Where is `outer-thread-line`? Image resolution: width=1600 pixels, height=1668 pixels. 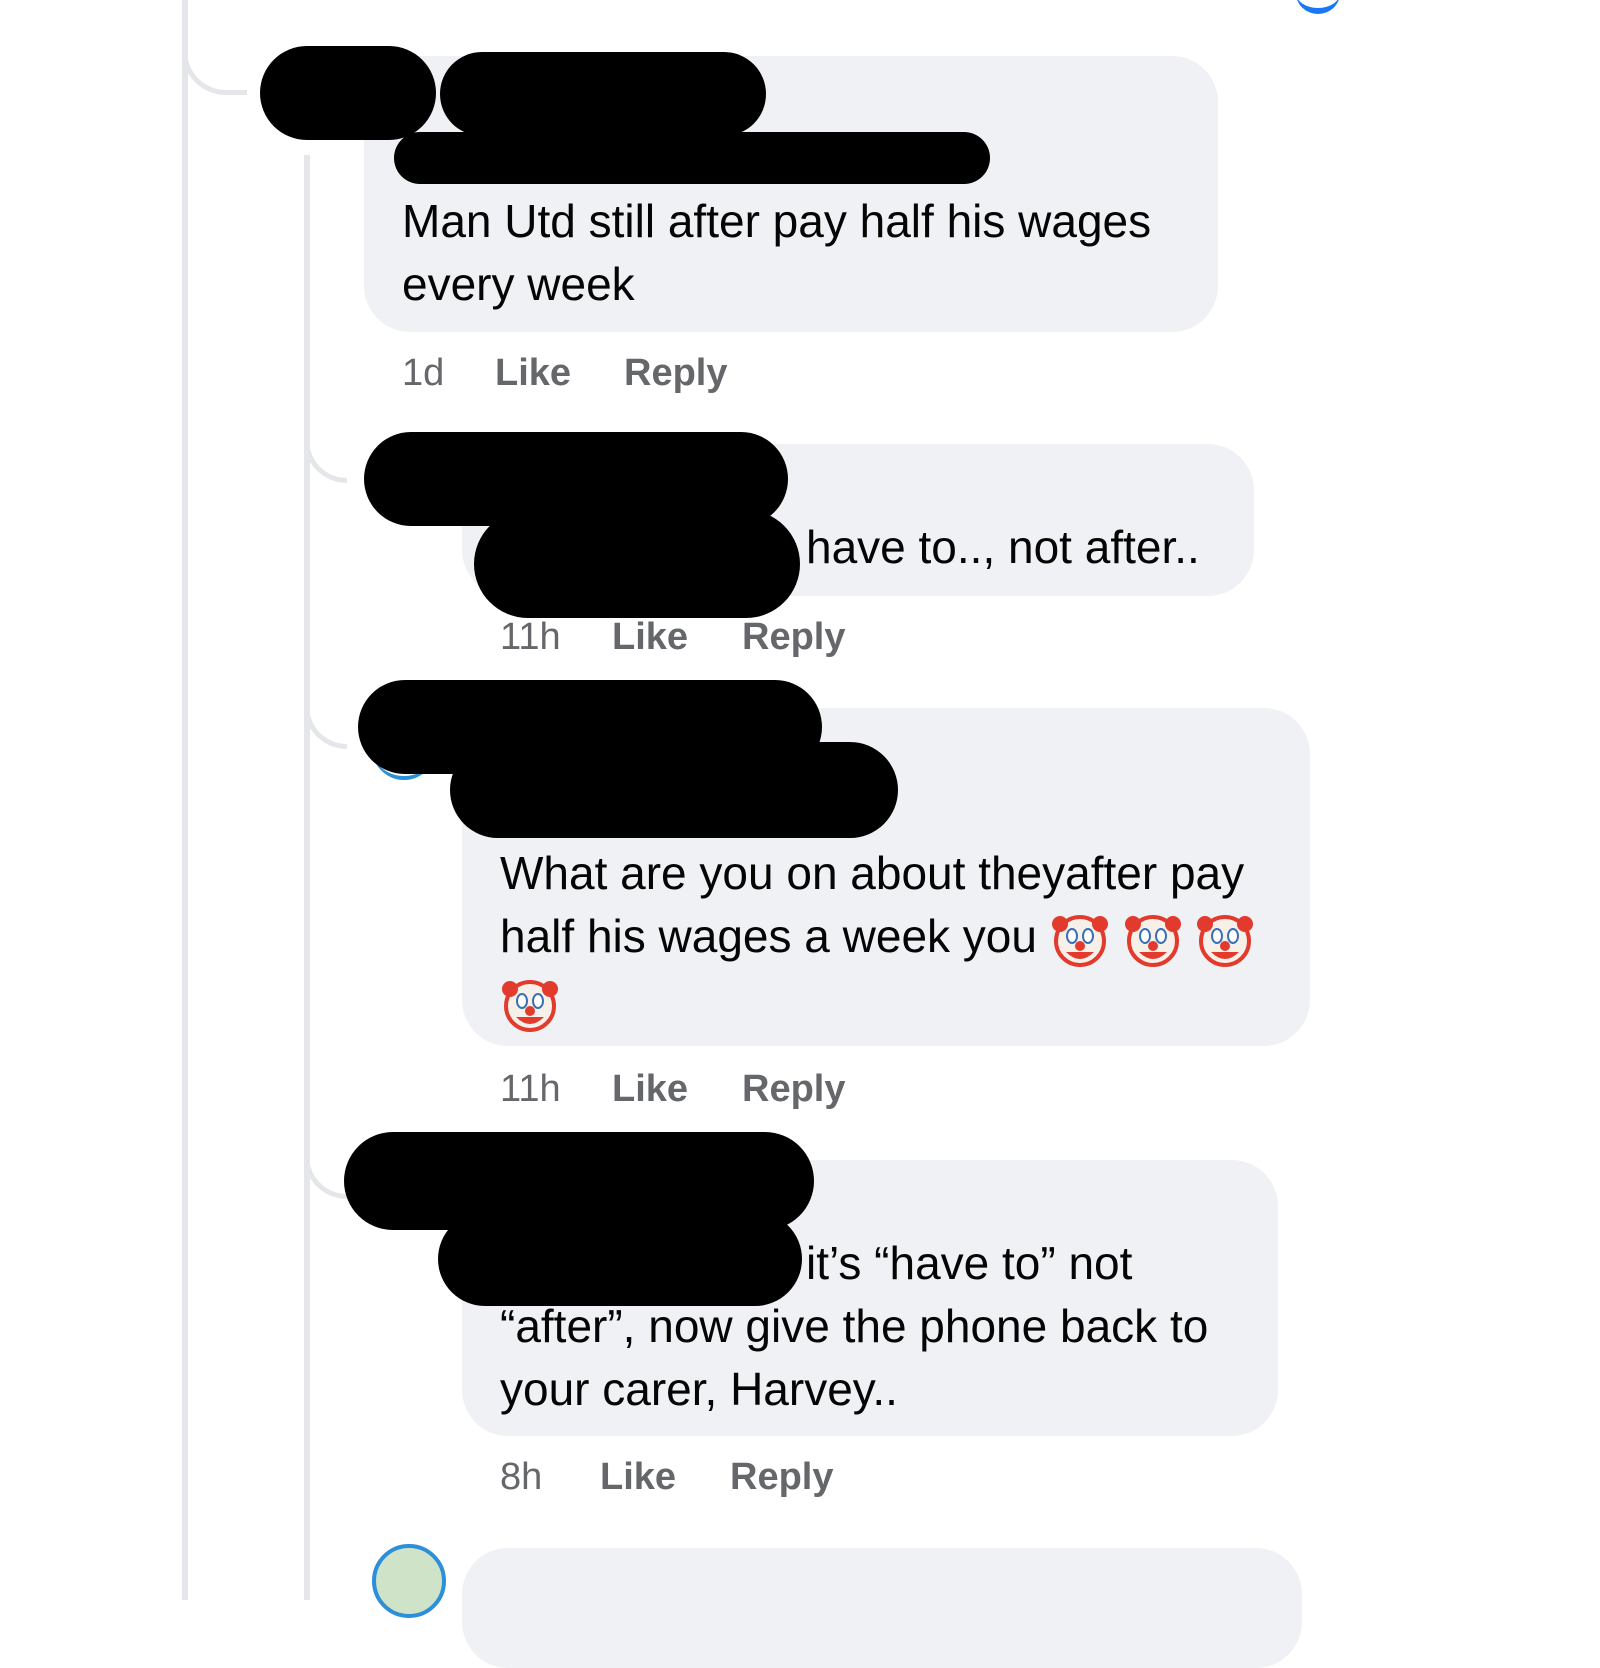
outer-thread-line is located at coordinates (185, 800).